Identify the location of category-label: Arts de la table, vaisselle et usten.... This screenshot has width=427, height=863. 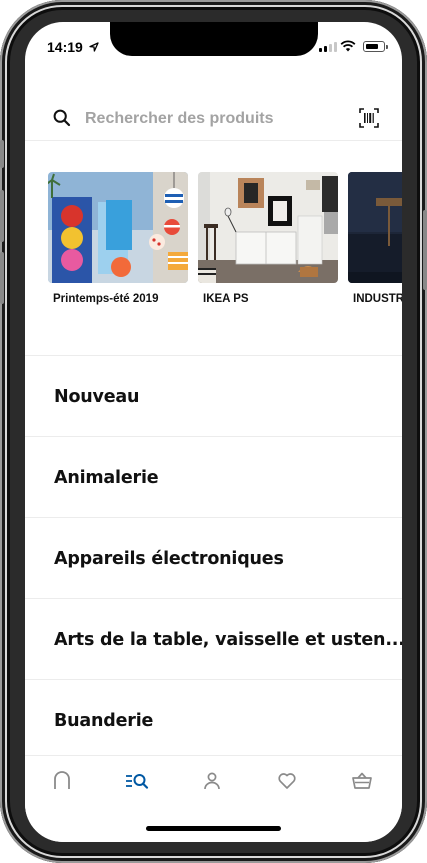
(228, 640).